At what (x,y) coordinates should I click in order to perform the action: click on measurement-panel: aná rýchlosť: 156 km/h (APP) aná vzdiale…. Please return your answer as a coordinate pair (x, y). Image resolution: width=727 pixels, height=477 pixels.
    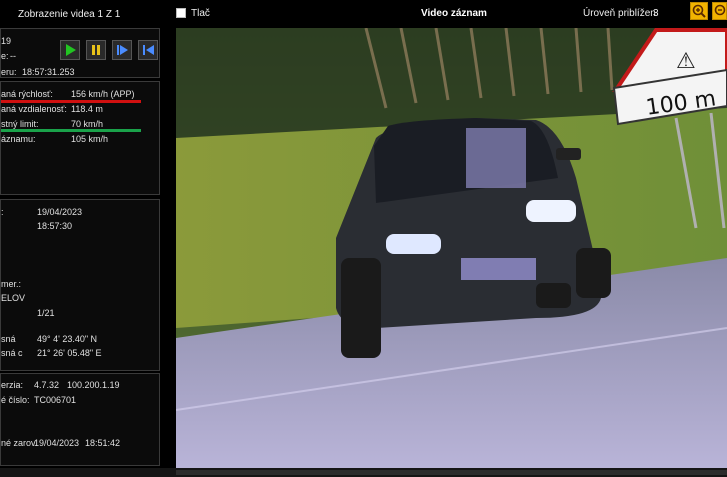
    Looking at the image, I should click on (80, 138).